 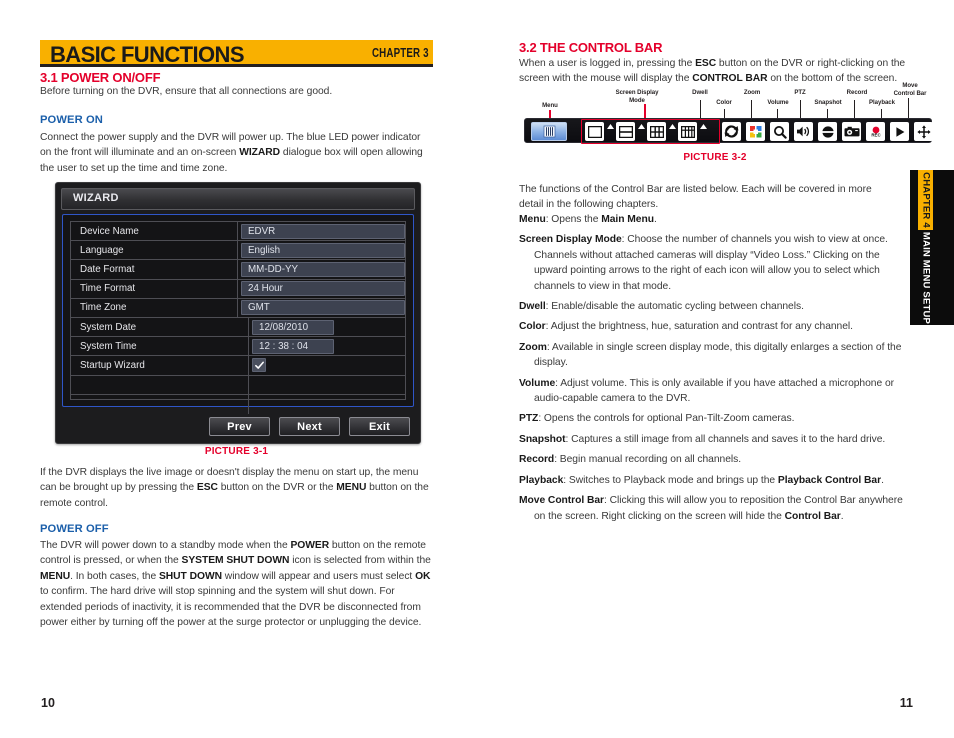 I want to click on move-control-bar-icon, so click(x=923, y=131).